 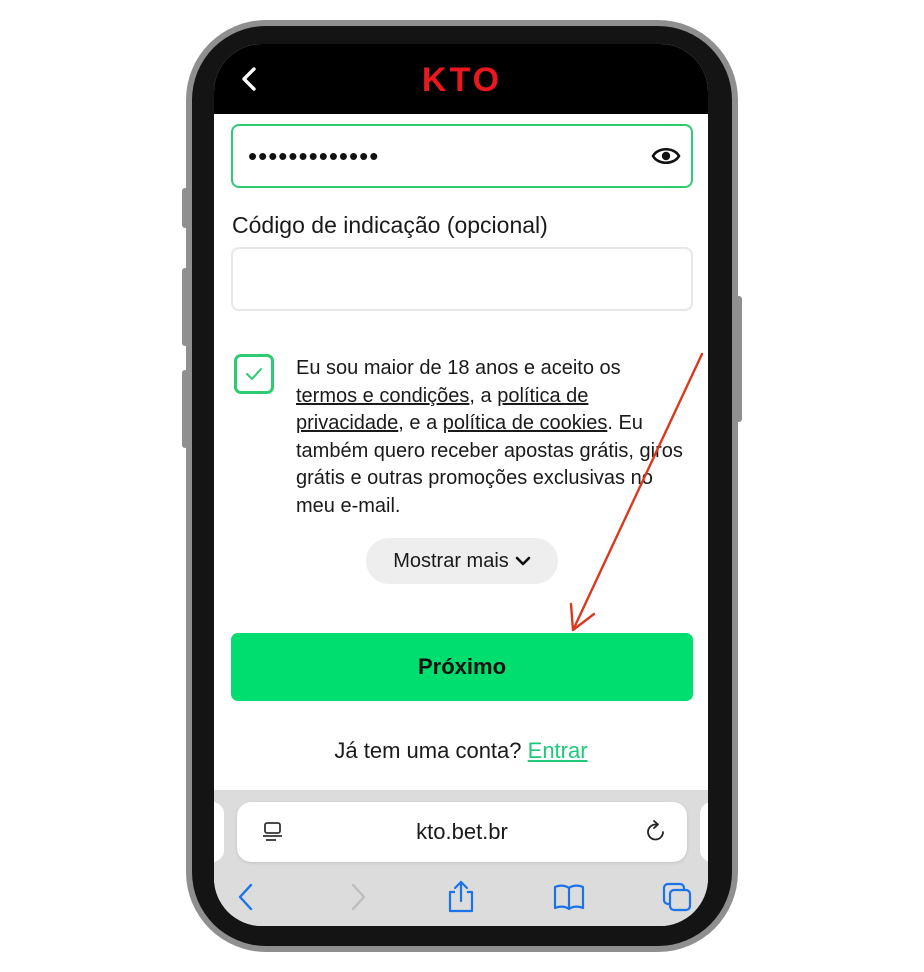 I want to click on consent-text-part: , e a, so click(x=420, y=423).